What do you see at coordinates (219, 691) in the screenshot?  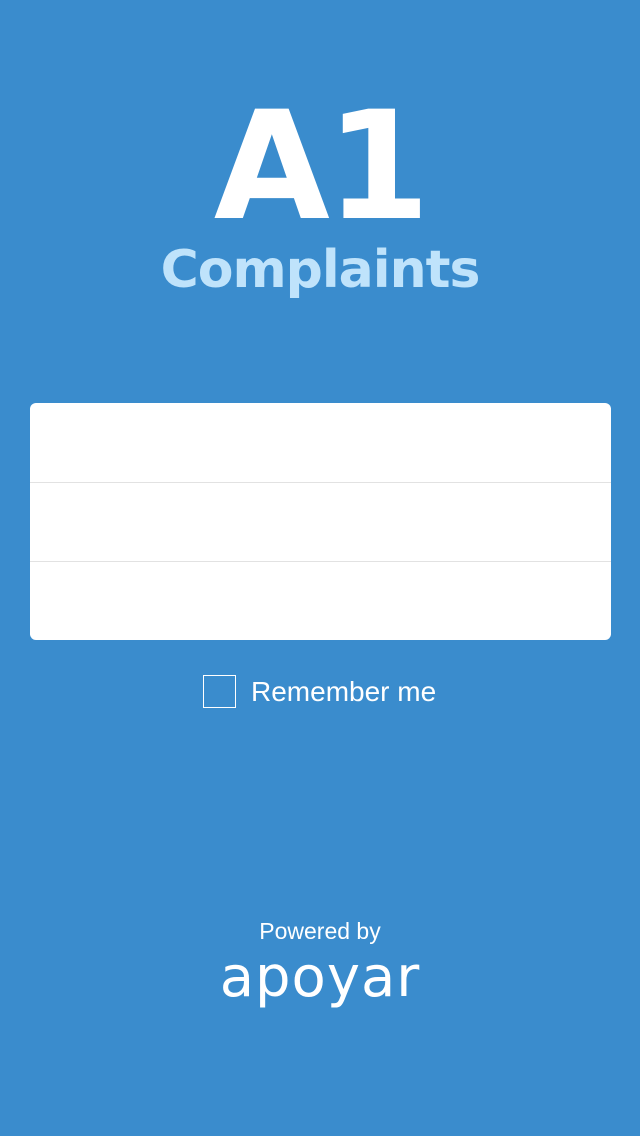 I see `remember-me-checkbox` at bounding box center [219, 691].